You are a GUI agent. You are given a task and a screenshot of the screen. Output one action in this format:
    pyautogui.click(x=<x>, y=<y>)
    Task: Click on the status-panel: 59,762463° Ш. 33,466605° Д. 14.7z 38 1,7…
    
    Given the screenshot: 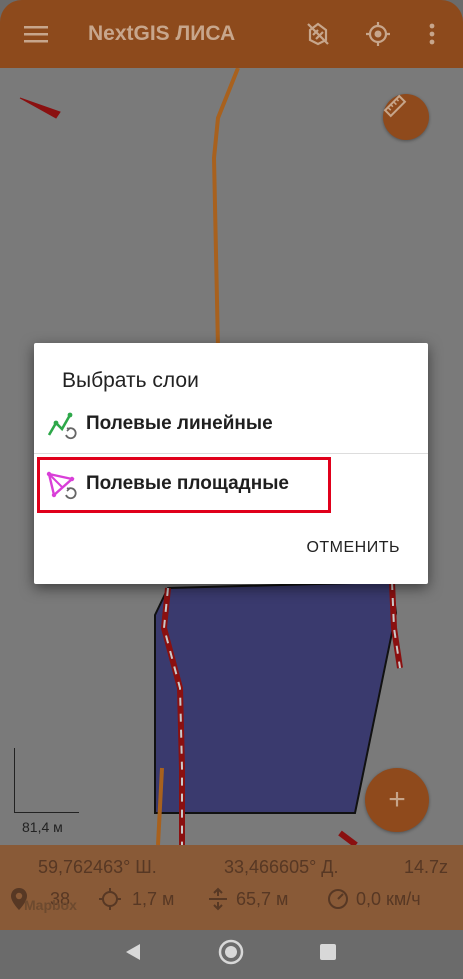 What is the action you would take?
    pyautogui.click(x=231, y=887)
    